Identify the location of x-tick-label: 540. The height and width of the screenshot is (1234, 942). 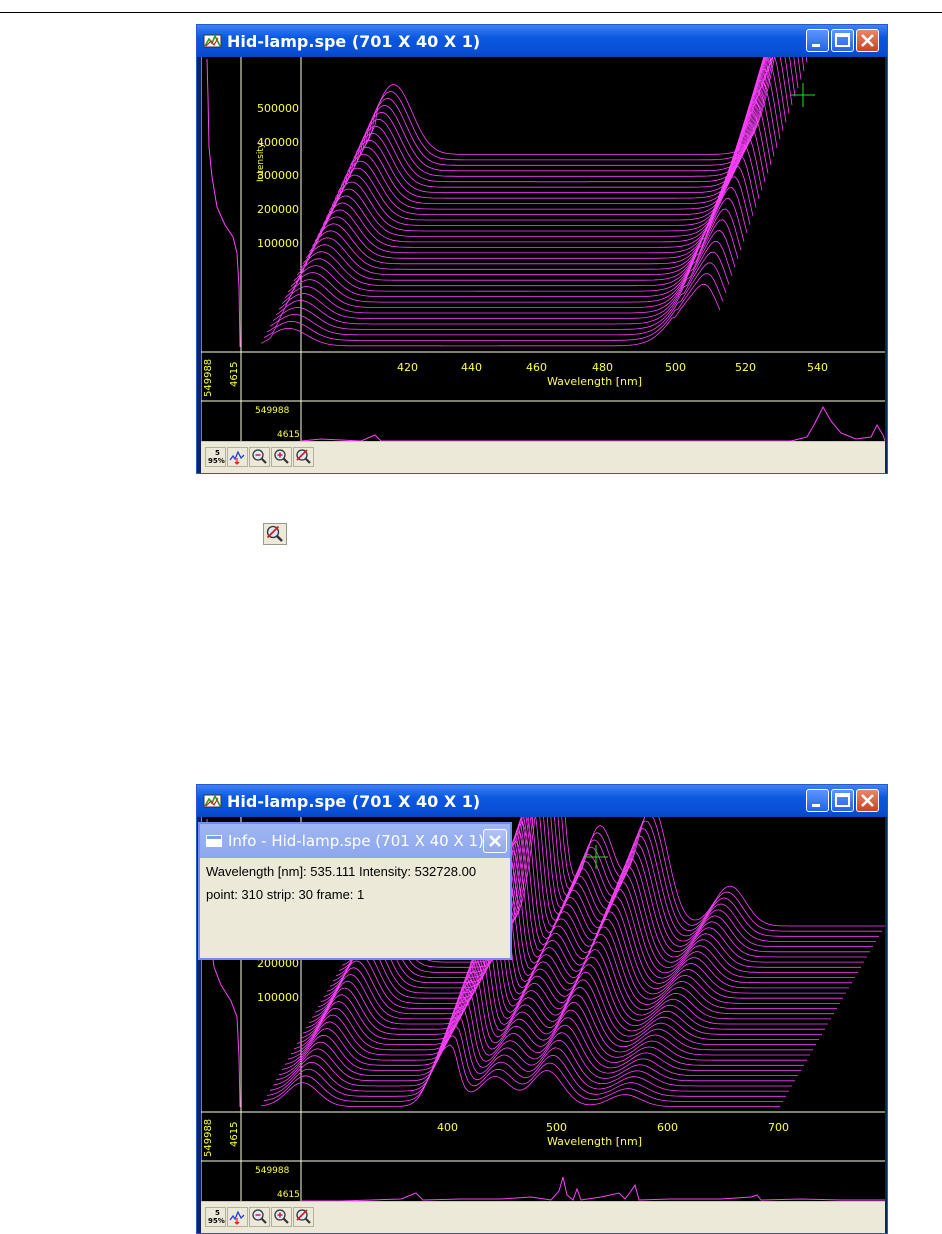
(817, 367).